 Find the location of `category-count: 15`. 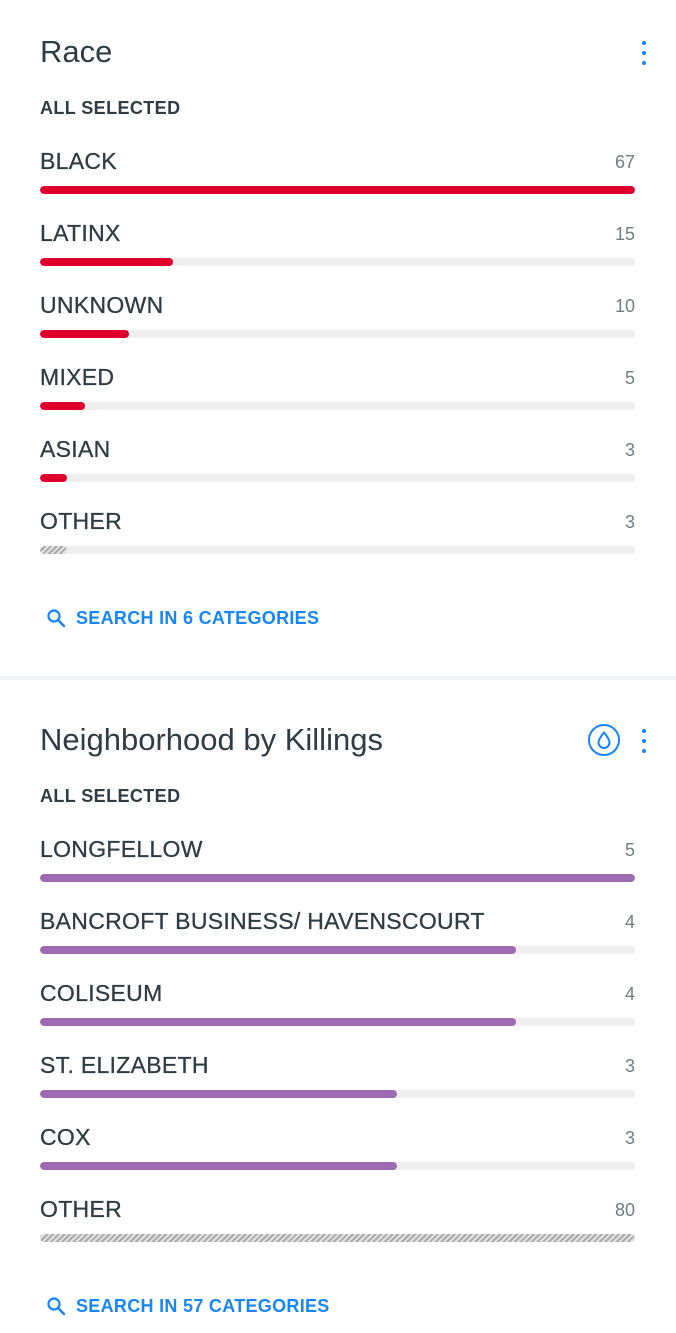

category-count: 15 is located at coordinates (624, 234).